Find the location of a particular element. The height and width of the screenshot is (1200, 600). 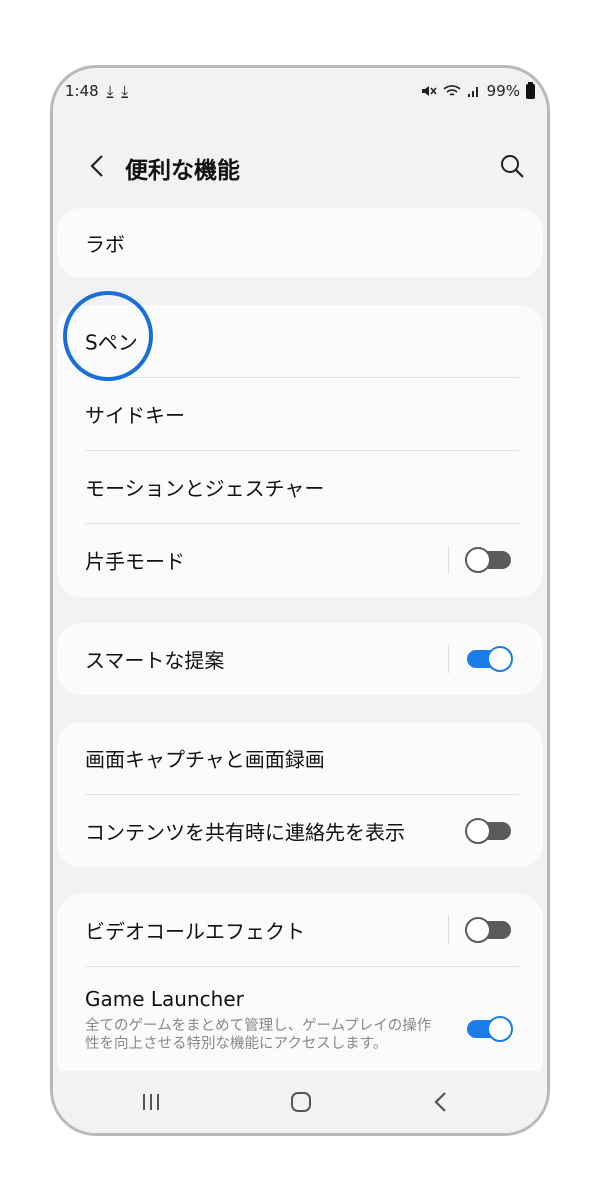

video-call-effects-label: ビデオコールエフェクト is located at coordinates (195, 931).